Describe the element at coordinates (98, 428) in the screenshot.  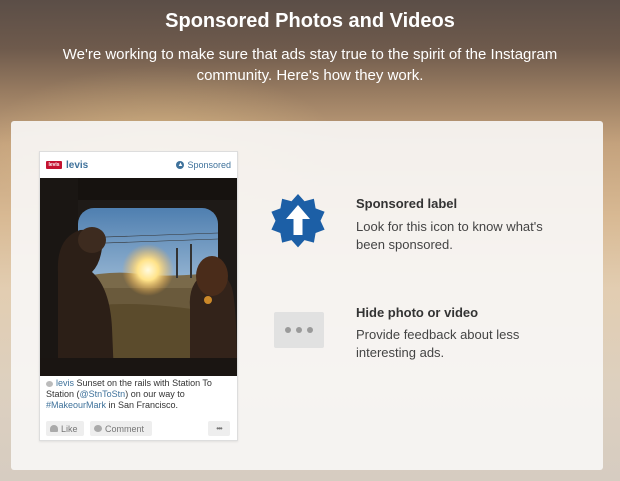
I see `comment-icon` at that location.